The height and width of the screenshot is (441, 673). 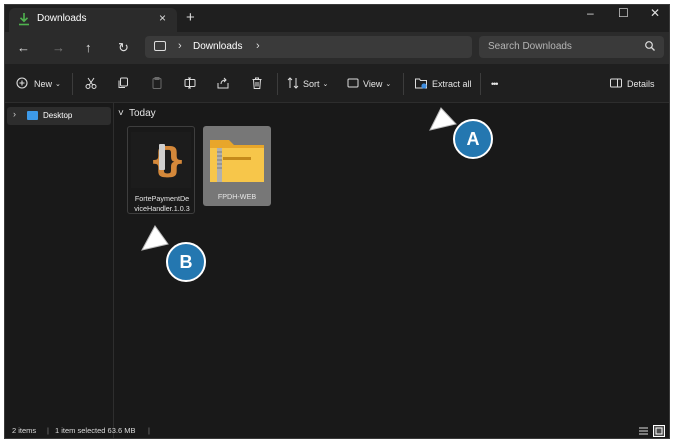 What do you see at coordinates (257, 83) in the screenshot?
I see `delete-icon` at bounding box center [257, 83].